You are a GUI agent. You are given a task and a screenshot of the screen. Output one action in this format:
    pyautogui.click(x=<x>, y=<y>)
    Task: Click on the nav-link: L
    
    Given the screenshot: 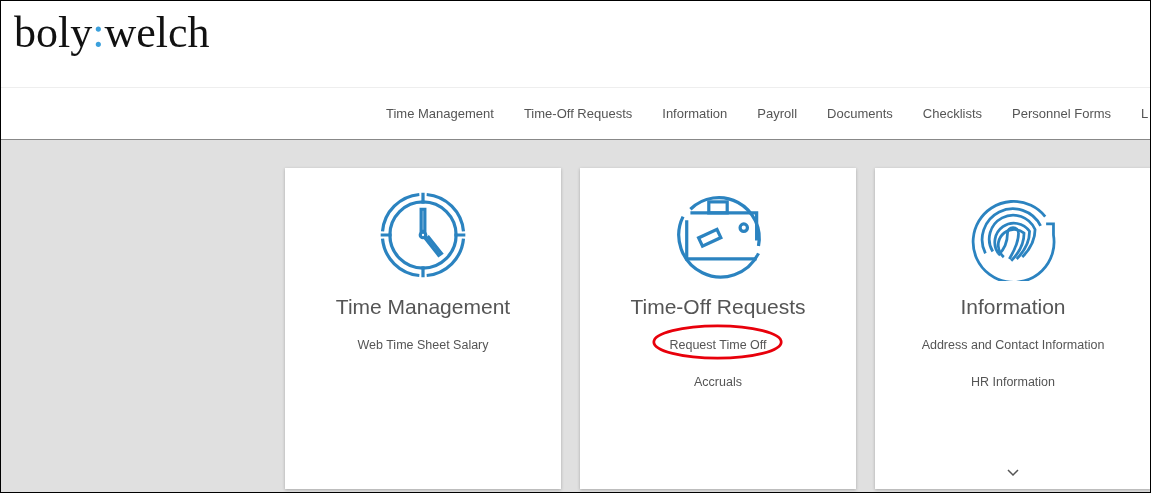 What is the action you would take?
    pyautogui.click(x=1145, y=113)
    